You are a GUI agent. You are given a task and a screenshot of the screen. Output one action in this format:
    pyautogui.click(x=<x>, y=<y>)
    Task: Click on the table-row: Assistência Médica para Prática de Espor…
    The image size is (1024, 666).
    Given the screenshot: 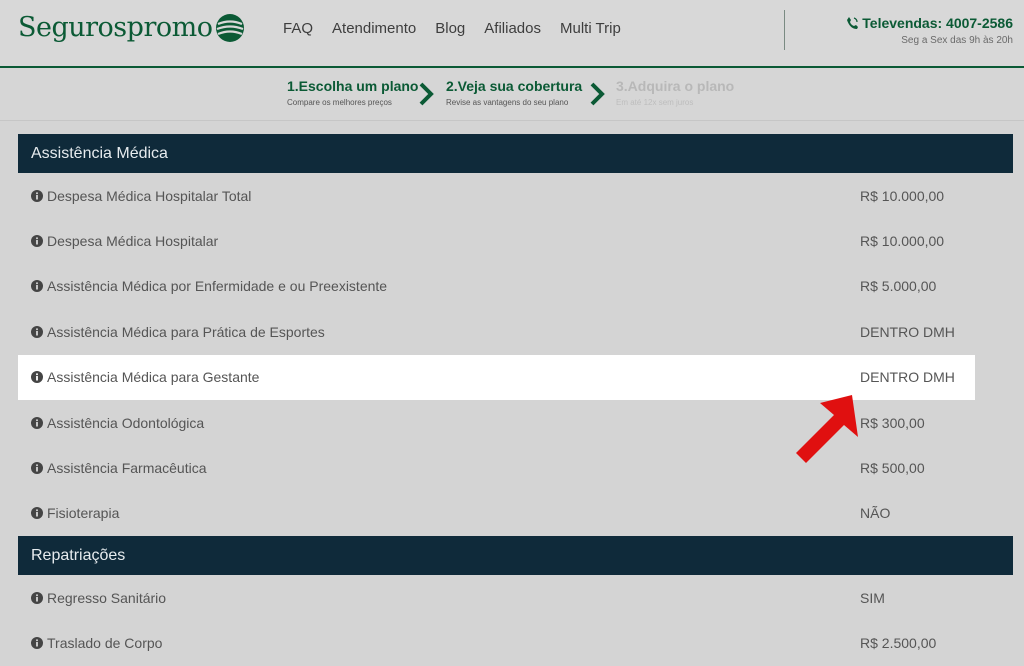 What is the action you would take?
    pyautogui.click(x=515, y=331)
    